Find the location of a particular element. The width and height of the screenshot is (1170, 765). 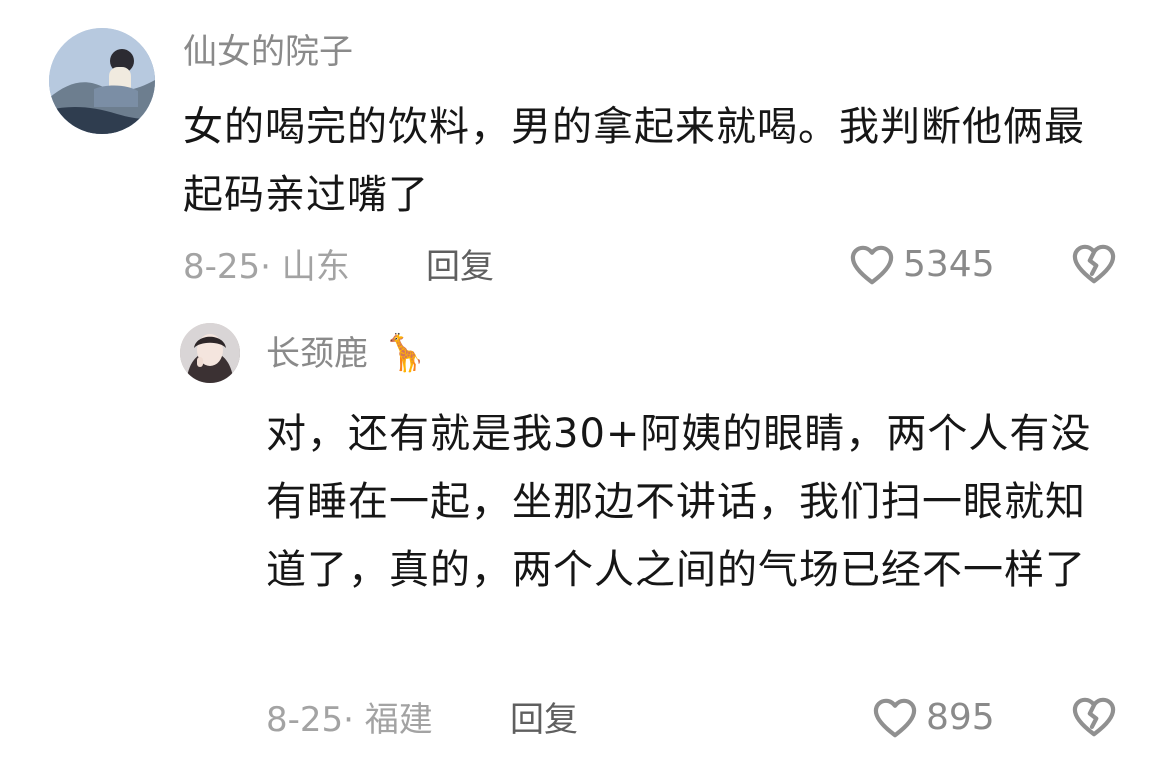

comment-username-text: 长颈鹿 is located at coordinates (317, 354).